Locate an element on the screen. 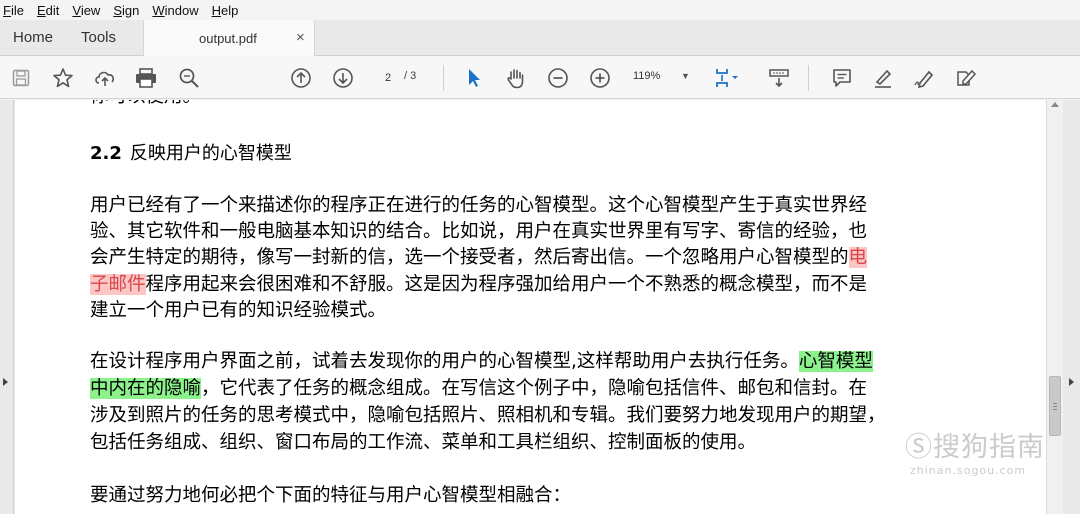  vertical-scrollbar is located at coordinates (1054, 307).